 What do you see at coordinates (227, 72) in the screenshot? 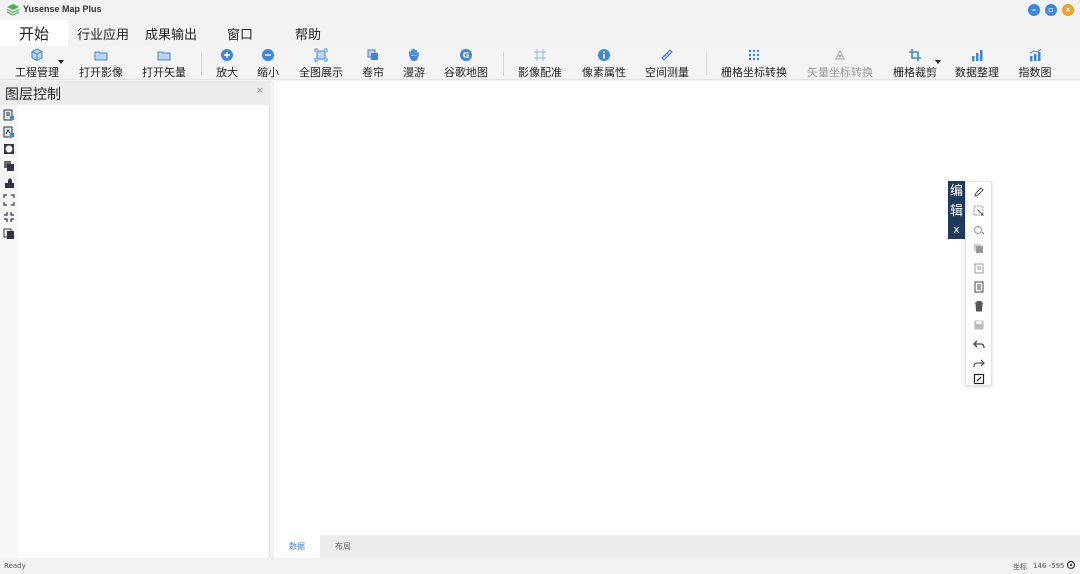
I see `zoom-in-label: 放大` at bounding box center [227, 72].